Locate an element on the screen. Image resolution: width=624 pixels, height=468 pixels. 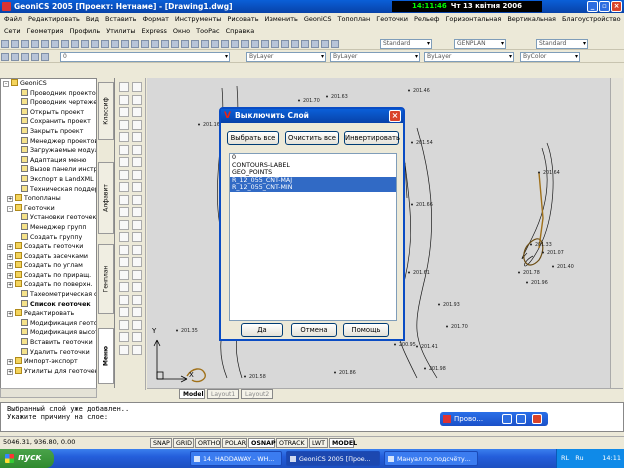
palette-tab-1: Алфавит is located at coordinates (106, 198).